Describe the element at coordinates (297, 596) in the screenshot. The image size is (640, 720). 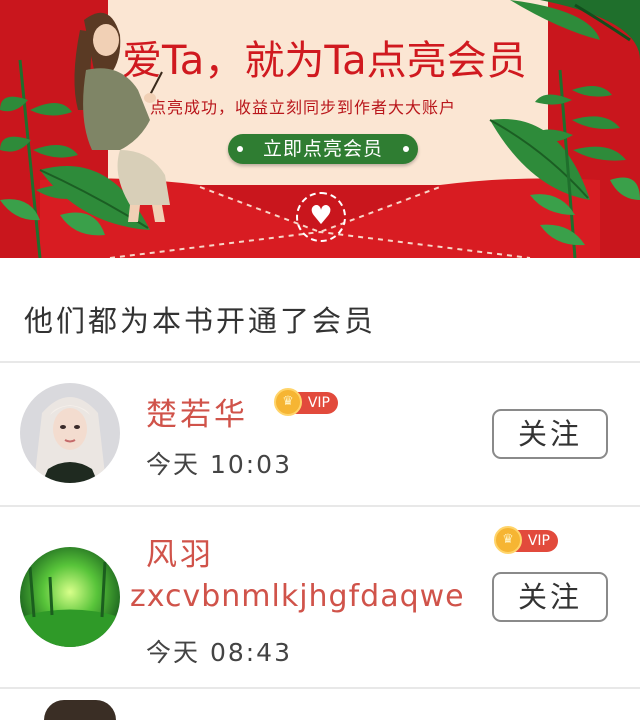
I see `member-extra-text: zxcvbnmlkjhgfdaqwe` at that location.